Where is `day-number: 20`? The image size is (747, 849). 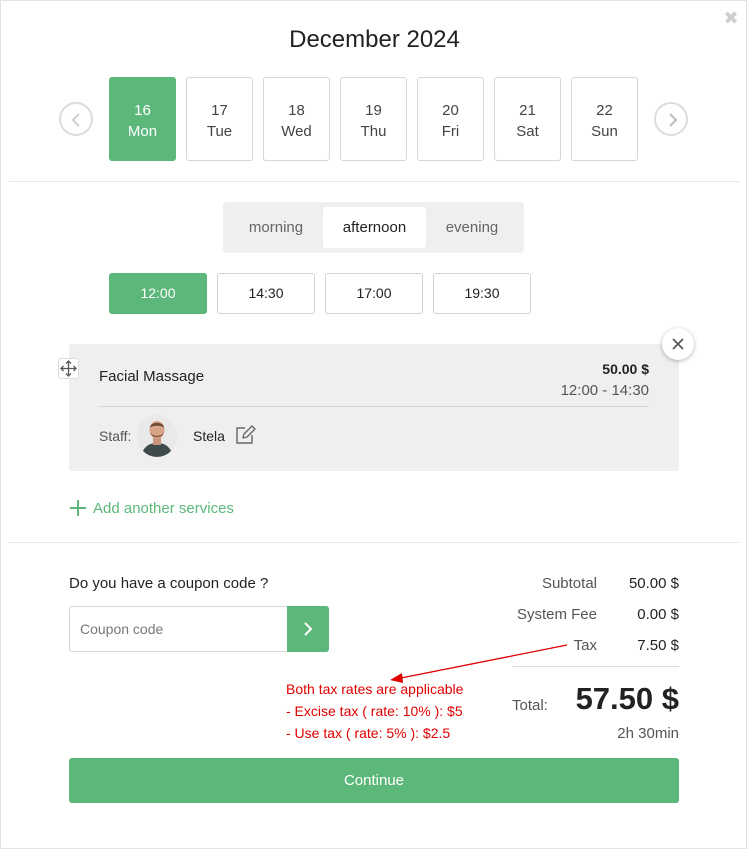 day-number: 20 is located at coordinates (450, 110).